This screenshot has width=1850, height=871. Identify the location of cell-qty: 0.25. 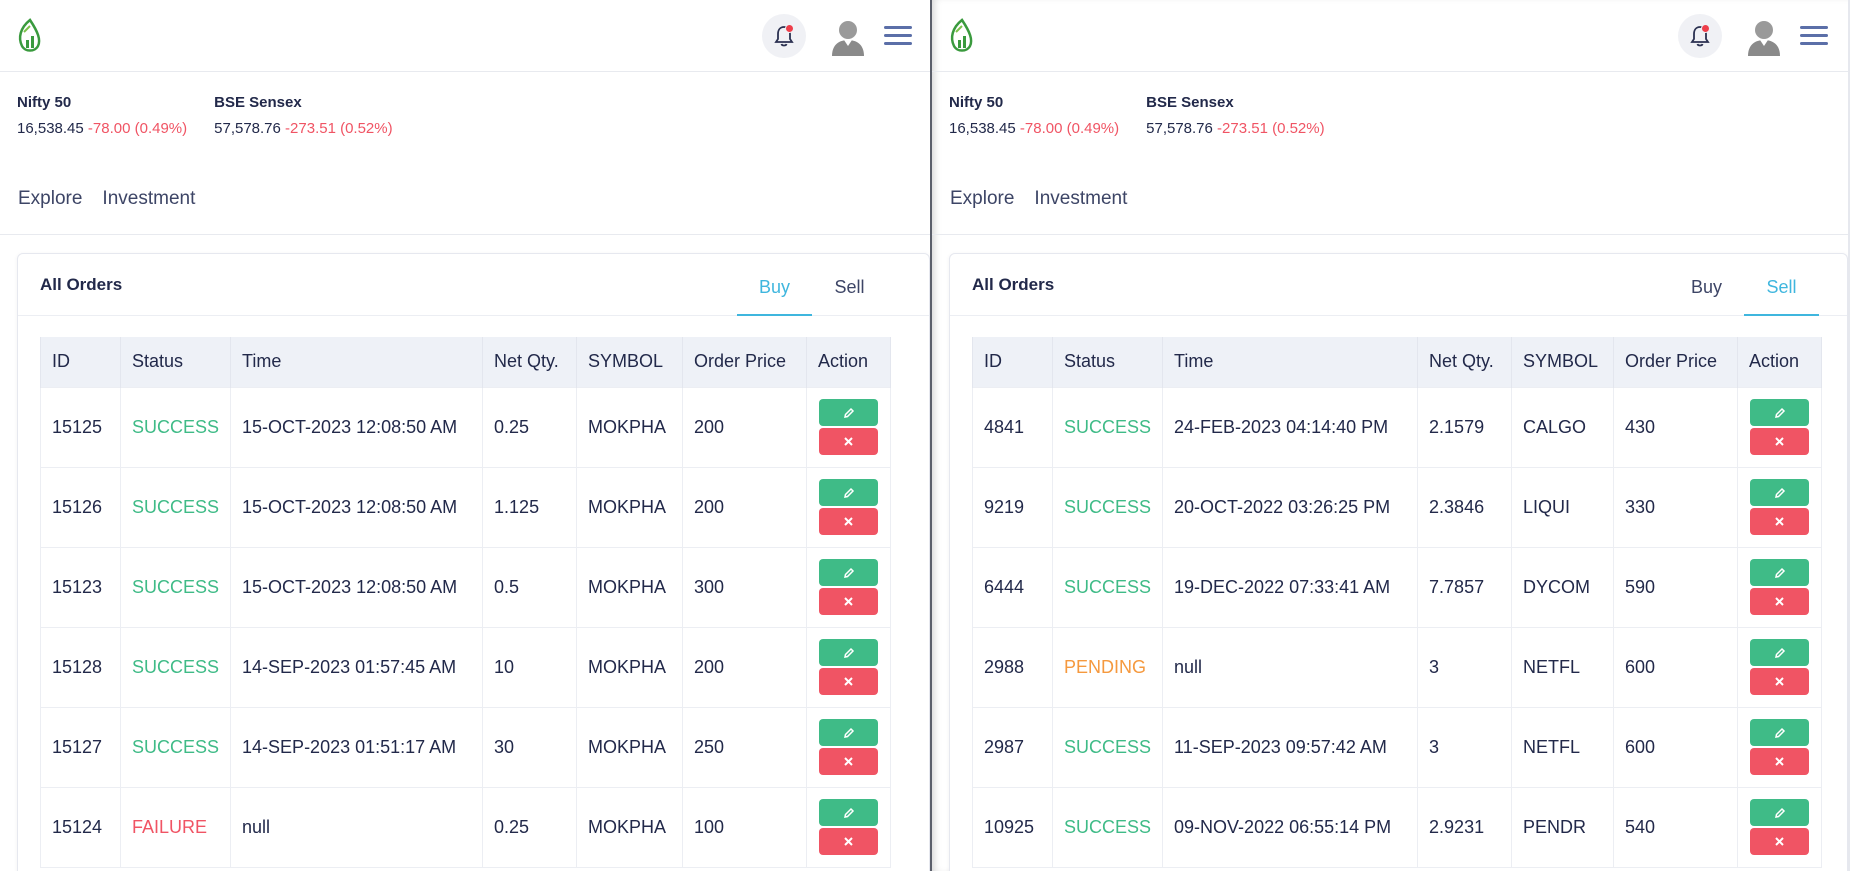
(530, 827).